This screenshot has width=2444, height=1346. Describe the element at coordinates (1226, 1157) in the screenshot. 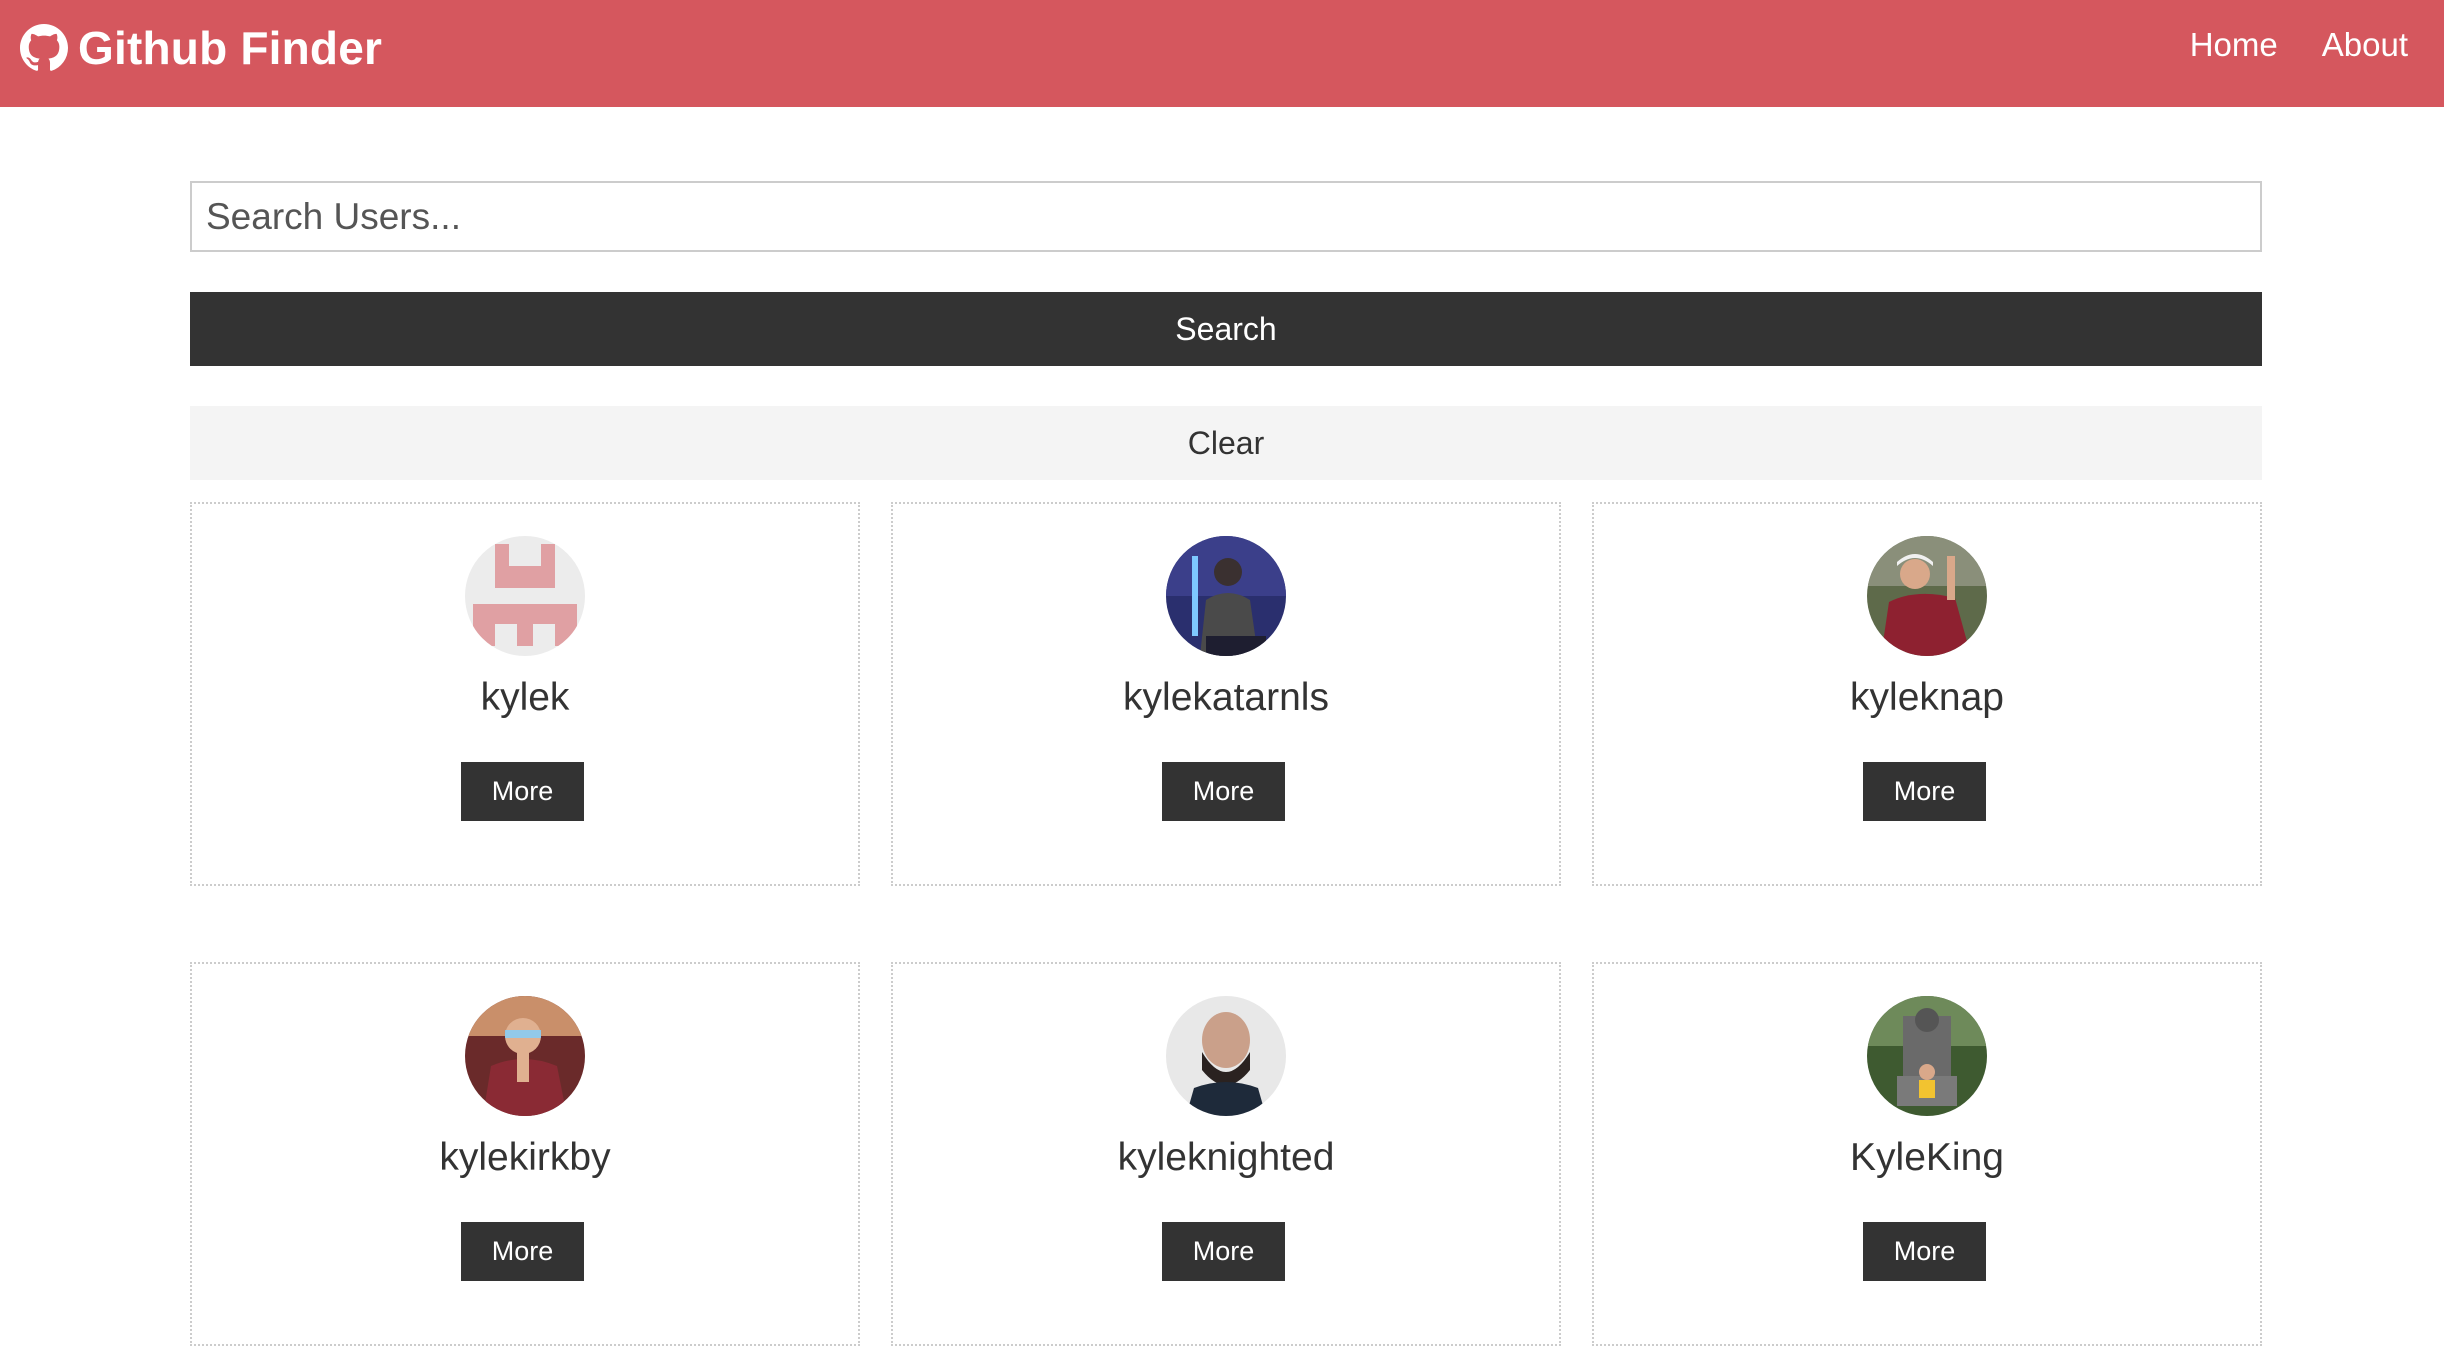

I see `username: kyleknighted` at that location.